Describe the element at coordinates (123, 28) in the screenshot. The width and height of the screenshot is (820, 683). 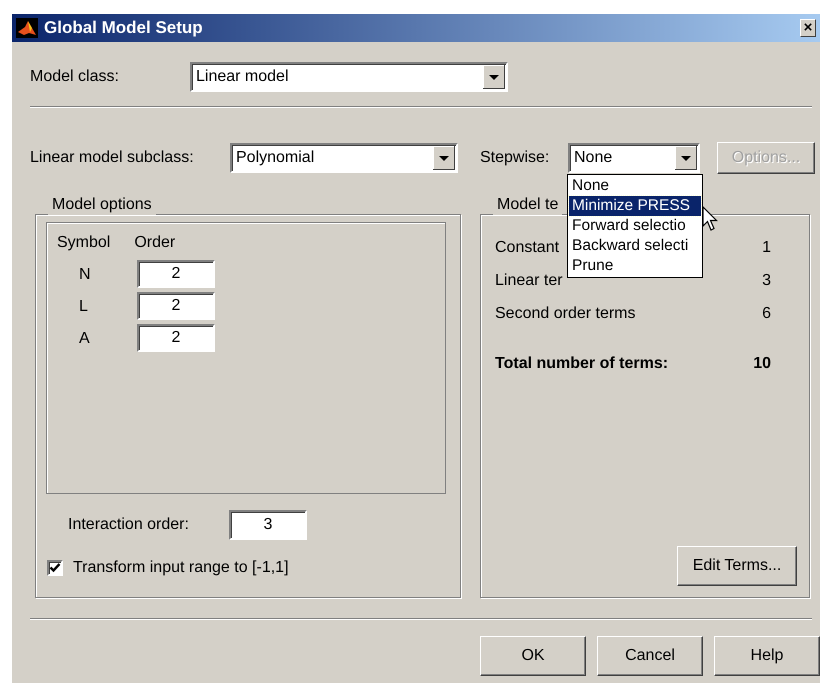
I see `window-title: Global Model Setup` at that location.